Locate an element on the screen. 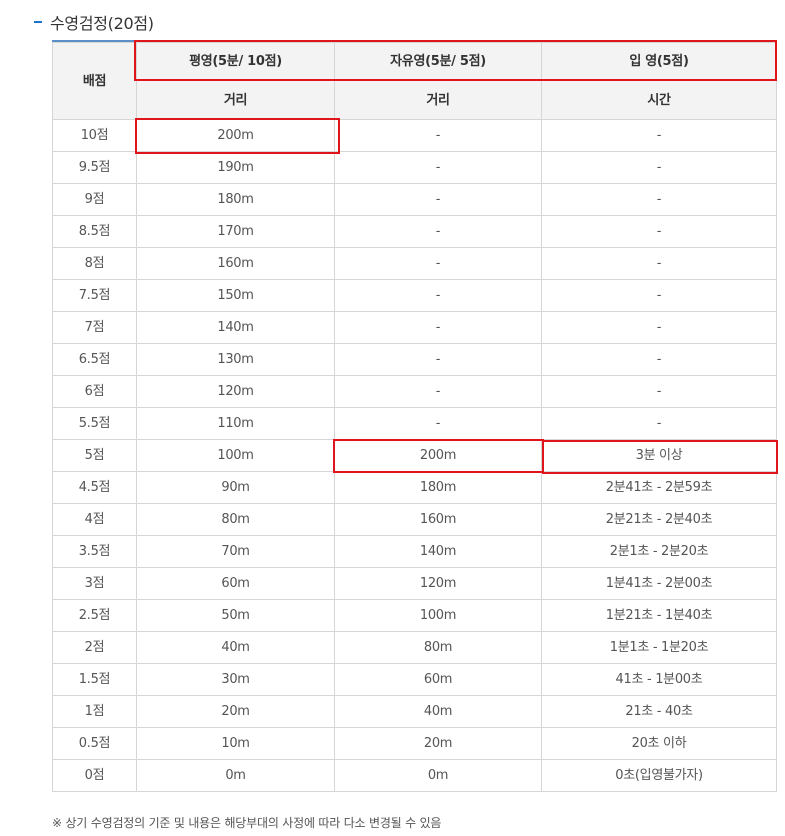 This screenshot has height=836, width=785. treading-time-cell: 41초 - 1분00초 is located at coordinates (659, 679).